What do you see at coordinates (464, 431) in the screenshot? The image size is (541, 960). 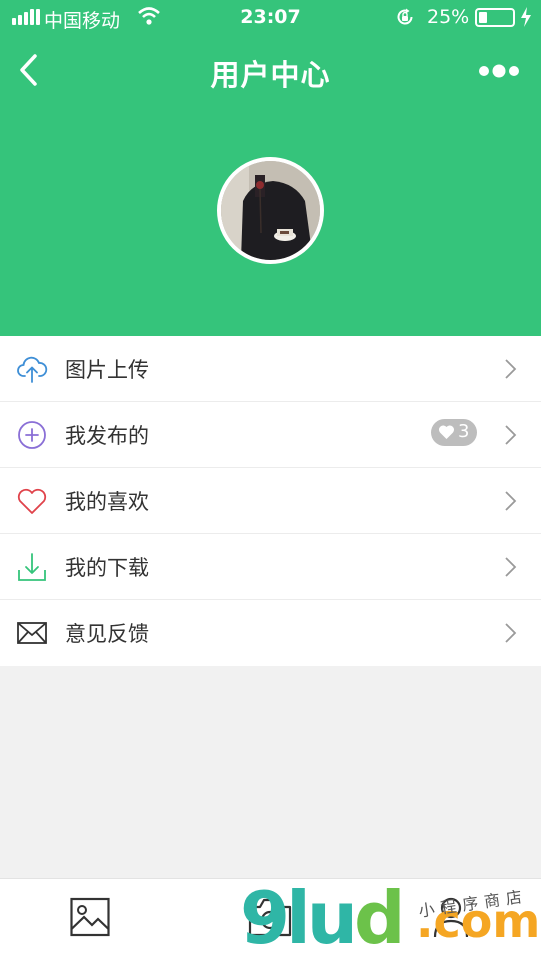 I see `likes-count: 3` at bounding box center [464, 431].